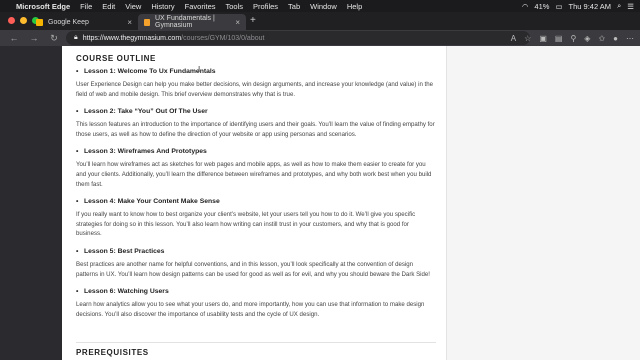  I want to click on tab-title: Google Keep, so click(68, 22).